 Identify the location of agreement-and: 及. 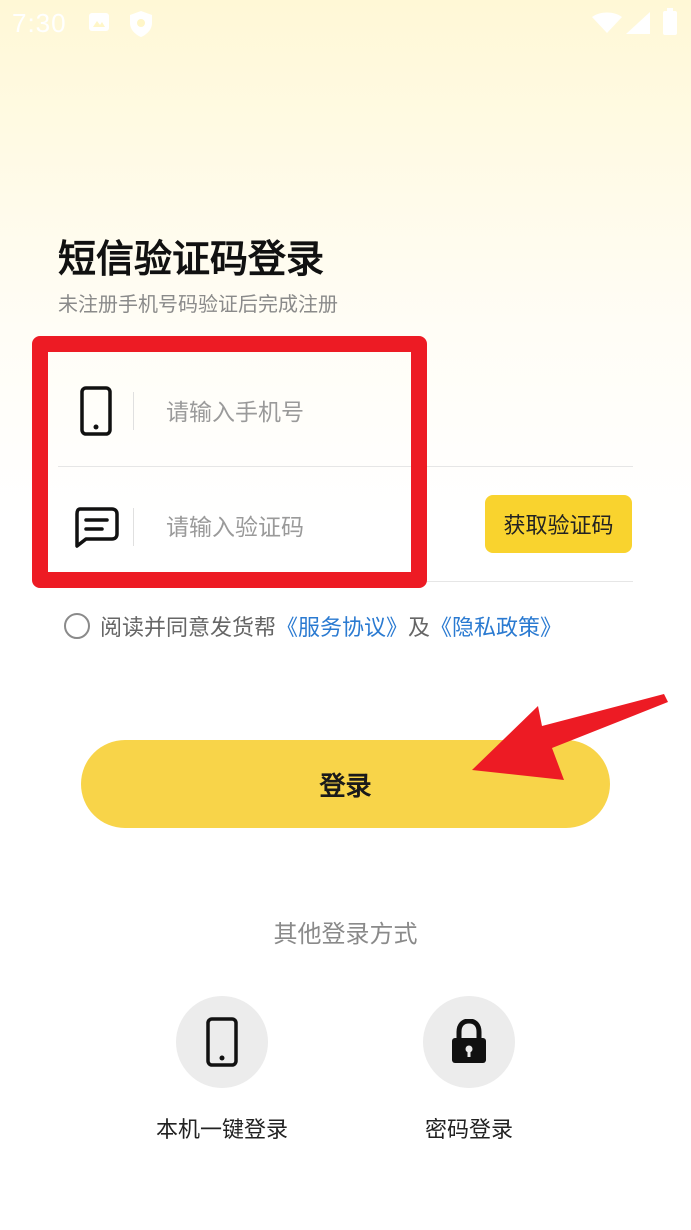
(419, 628).